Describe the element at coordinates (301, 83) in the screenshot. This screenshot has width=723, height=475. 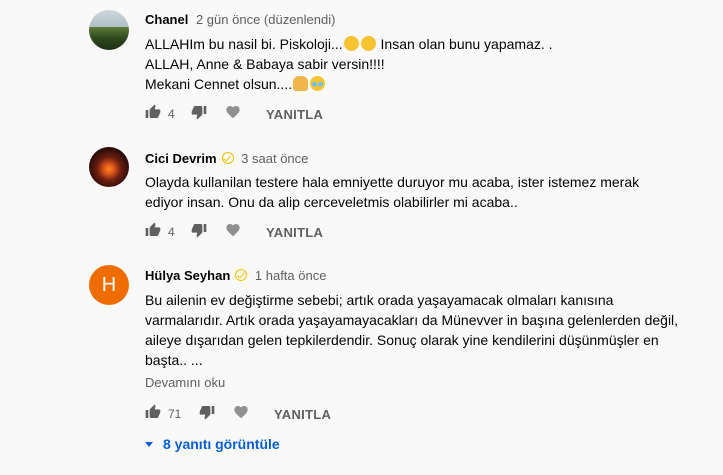
I see `folded-hands-emoji-icon` at that location.